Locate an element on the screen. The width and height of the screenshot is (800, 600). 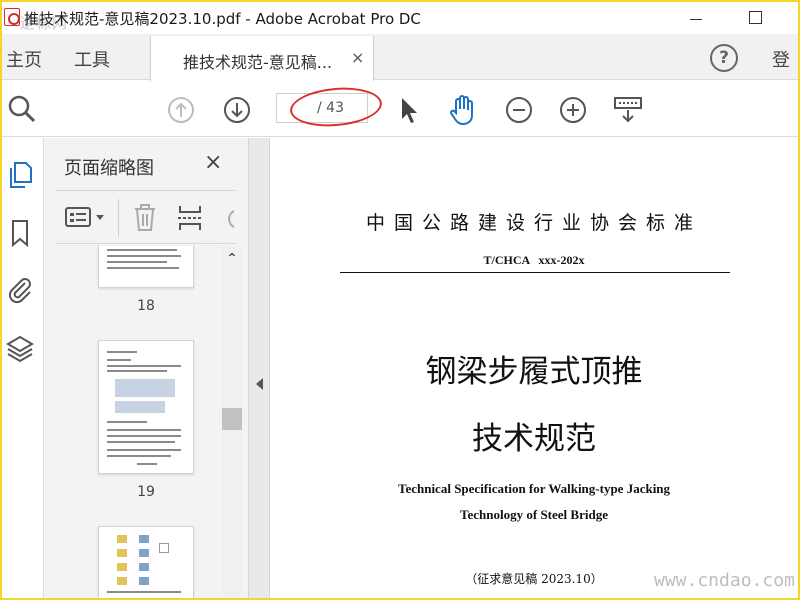
panel-toolbar is located at coordinates (146, 217).